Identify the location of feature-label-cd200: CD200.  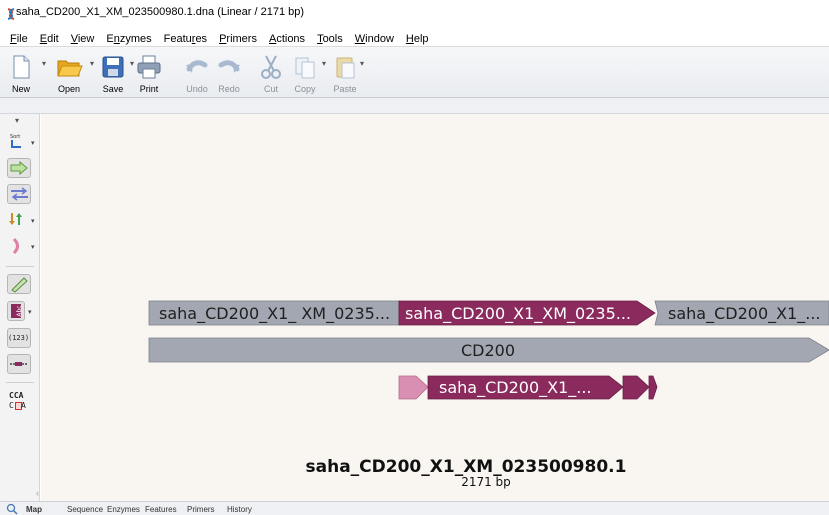
(488, 350).